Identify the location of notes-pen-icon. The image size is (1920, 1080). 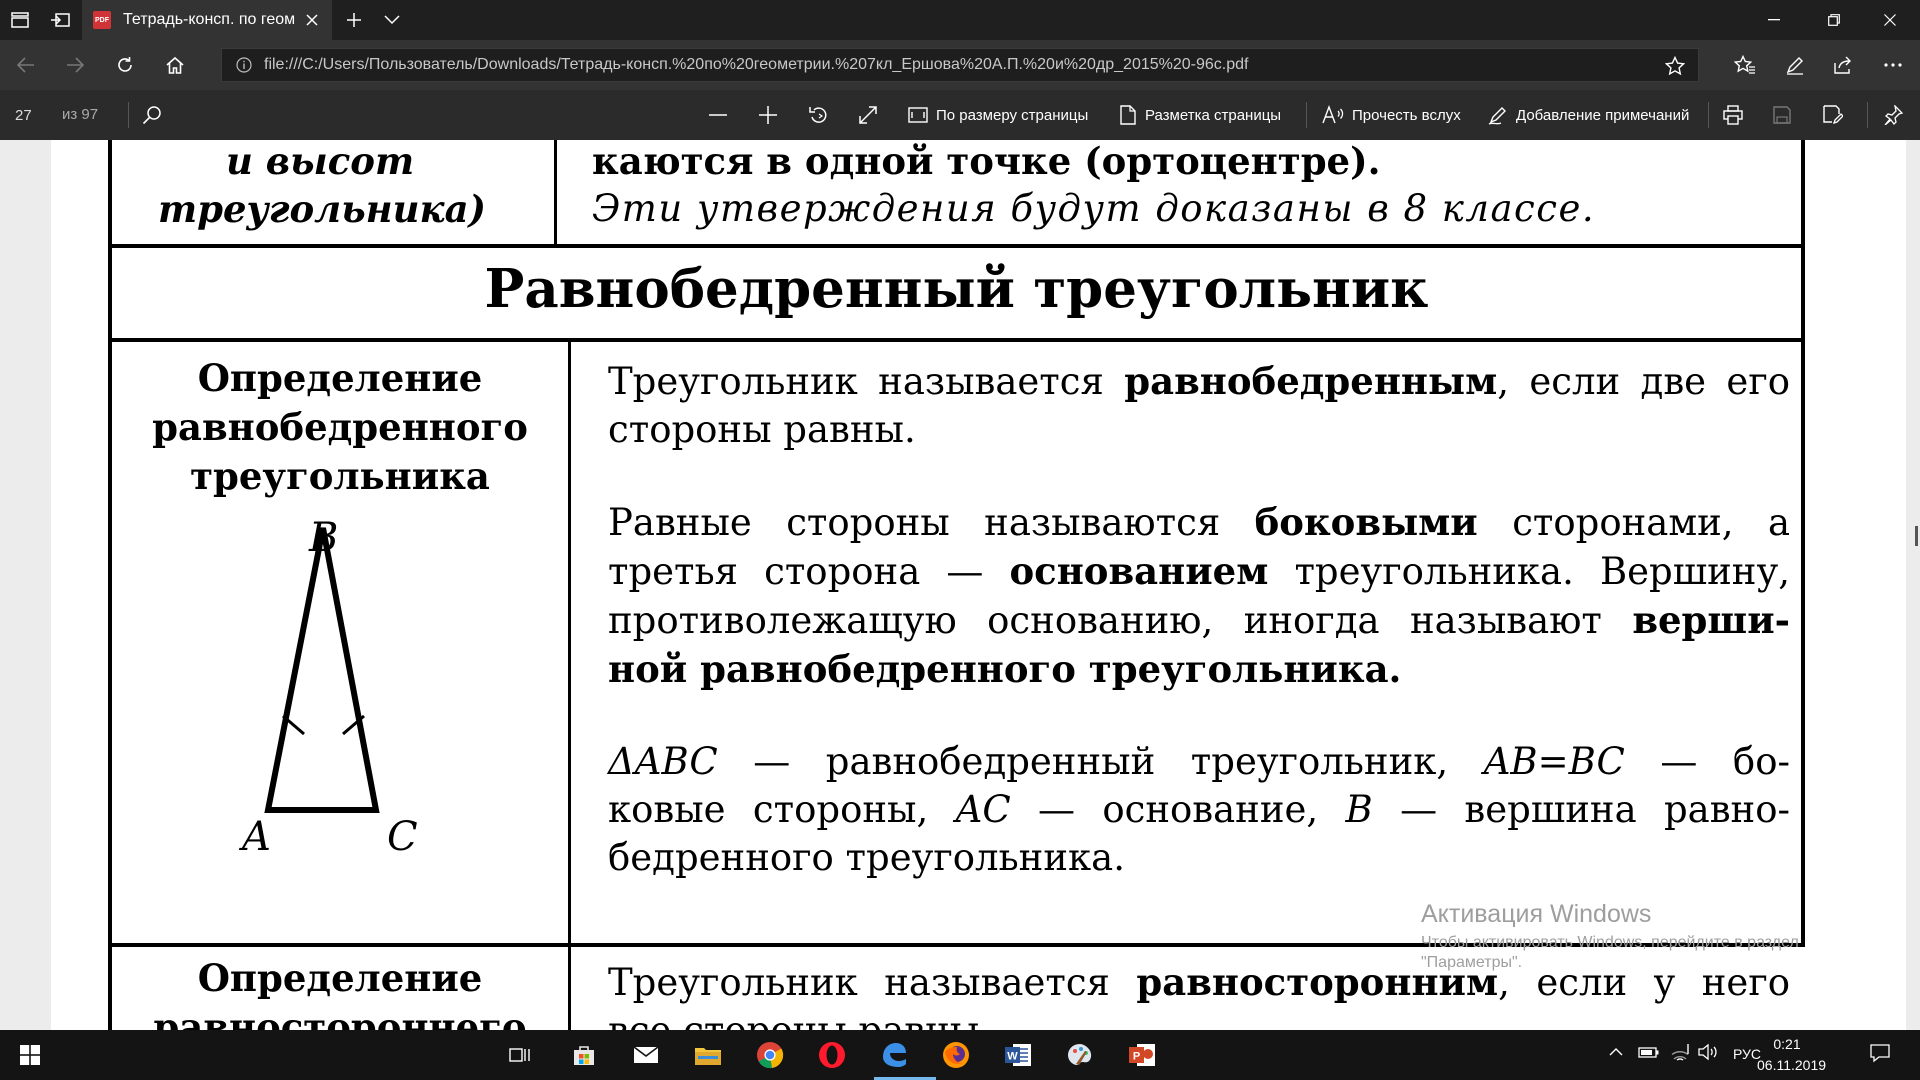
(1795, 65).